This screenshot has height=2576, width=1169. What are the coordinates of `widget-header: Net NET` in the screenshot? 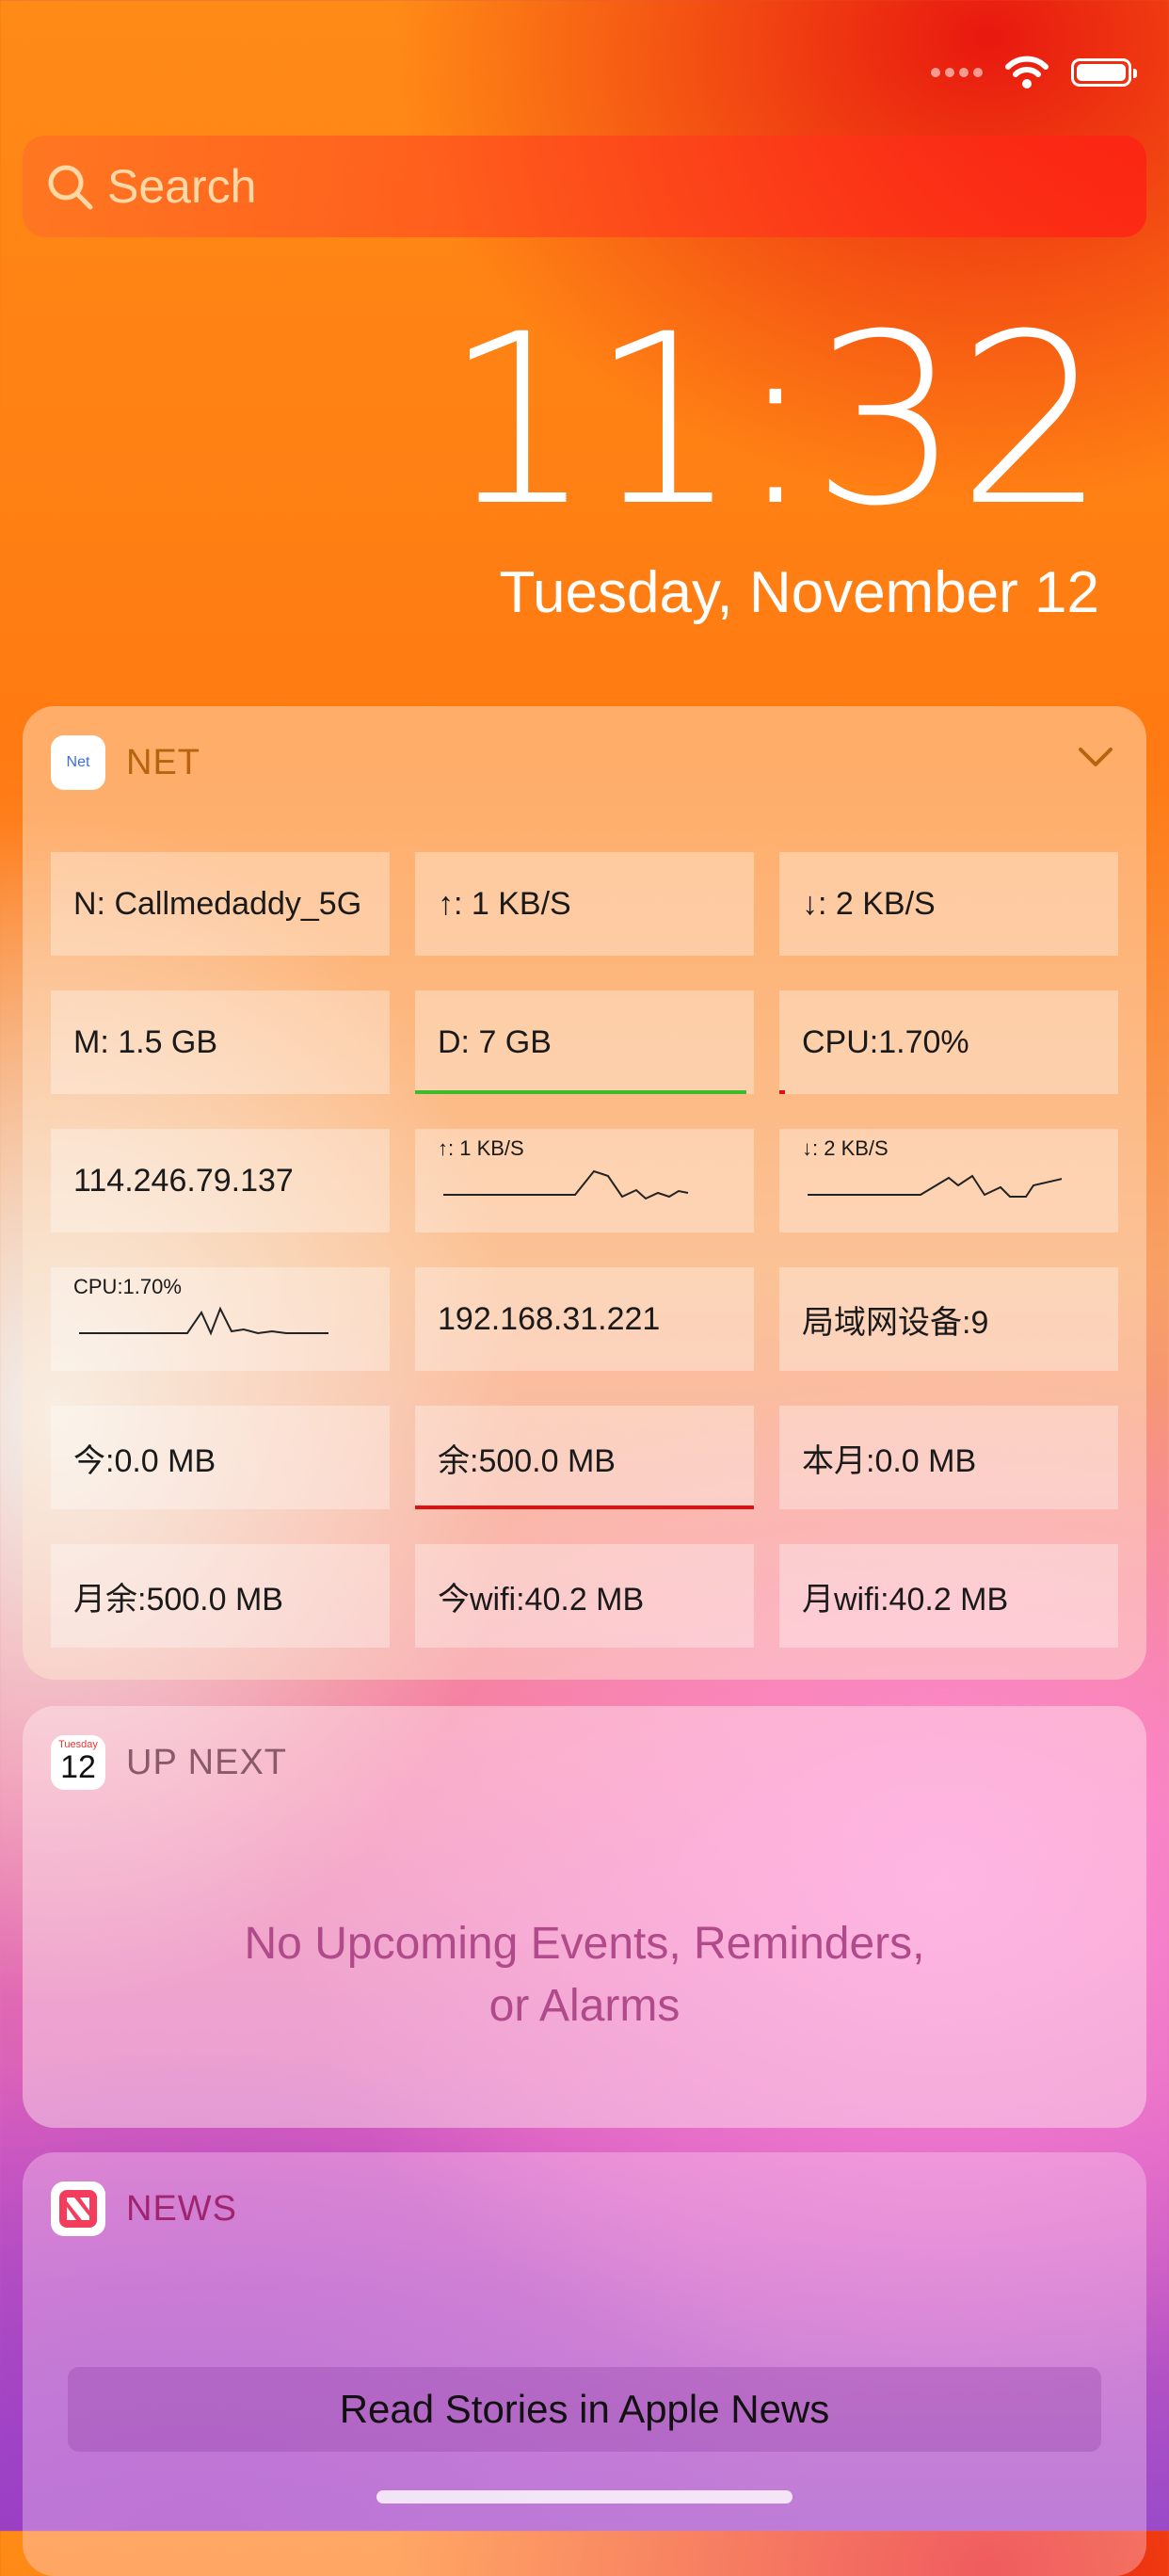 It's located at (125, 762).